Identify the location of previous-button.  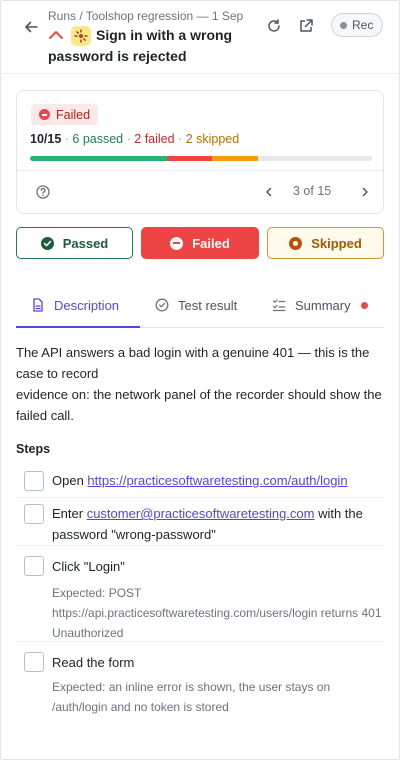
(269, 192).